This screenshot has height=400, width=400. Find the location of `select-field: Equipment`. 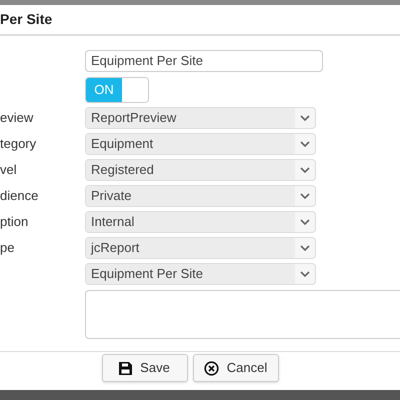

select-field: Equipment is located at coordinates (200, 144).